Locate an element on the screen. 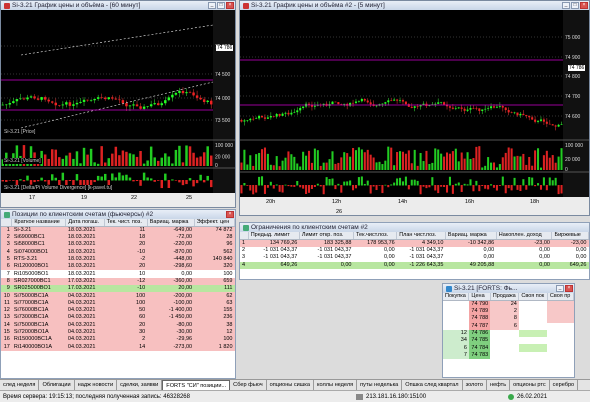 The image size is (590, 402). table-row: 7 Ri105000BO1 18.03.2021 10 0,00 100 is located at coordinates (118, 274).